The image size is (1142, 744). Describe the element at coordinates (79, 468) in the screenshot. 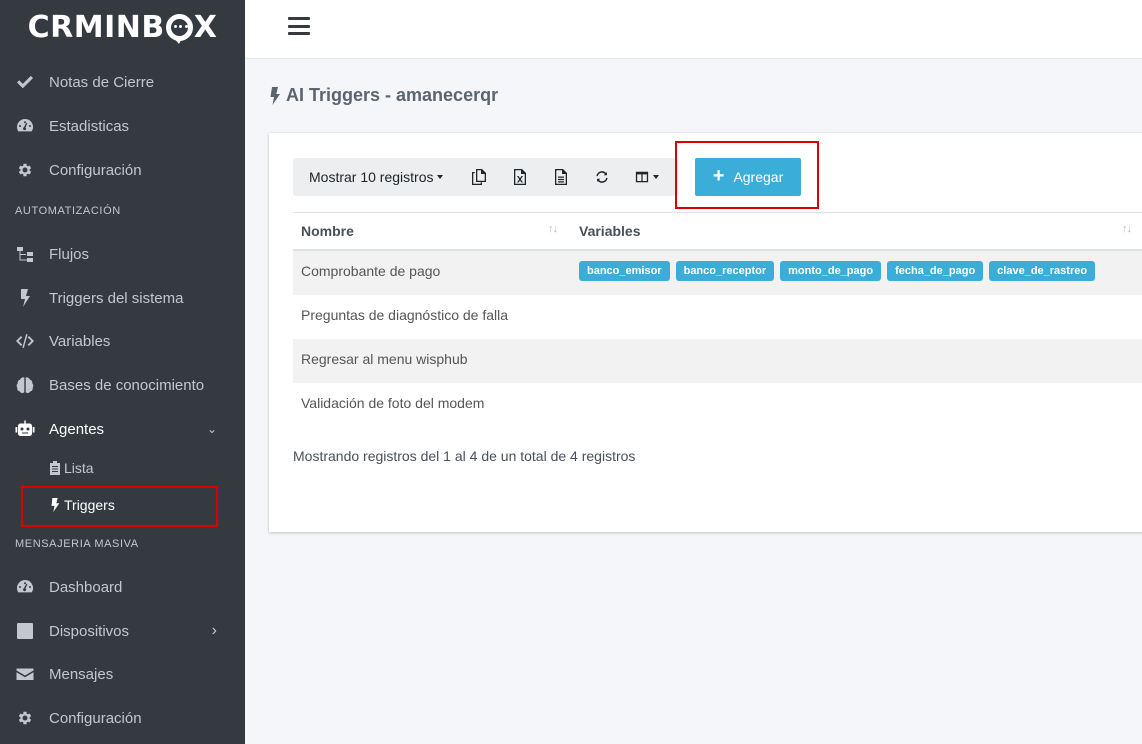

I see `sidebar-subitem-label: Lista` at that location.